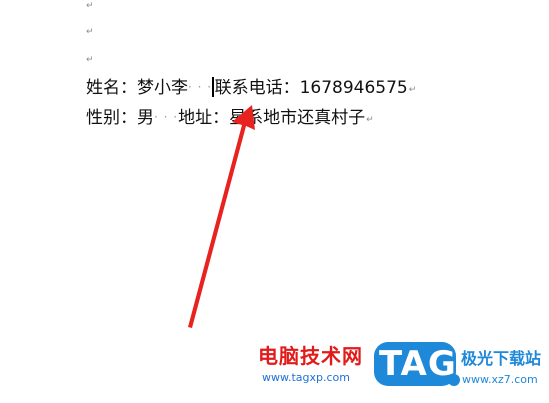 The height and width of the screenshot is (403, 549). What do you see at coordinates (501, 358) in the screenshot?
I see `watermark-download-site: 极光下载站` at bounding box center [501, 358].